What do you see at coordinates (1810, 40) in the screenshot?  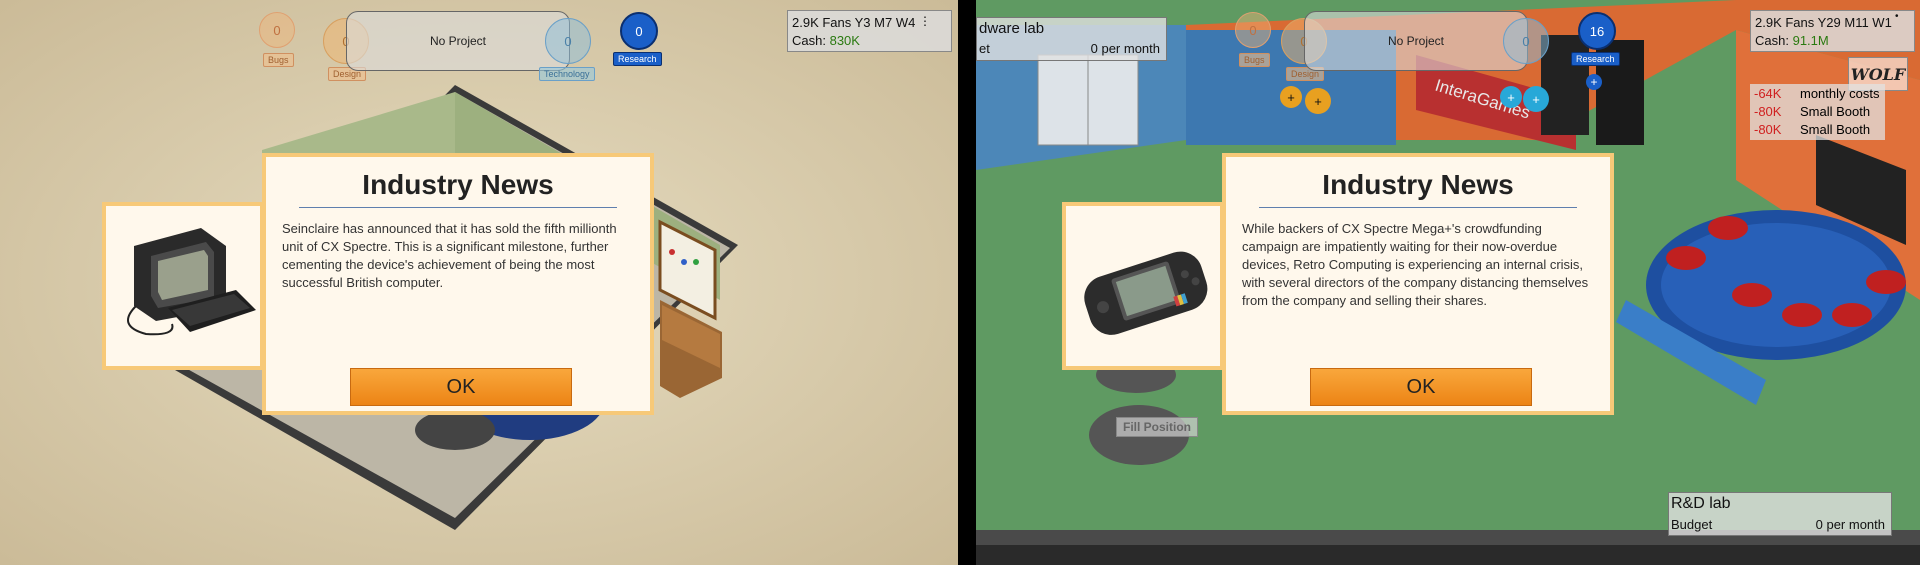 I see `cash-value: 91.1M` at bounding box center [1810, 40].